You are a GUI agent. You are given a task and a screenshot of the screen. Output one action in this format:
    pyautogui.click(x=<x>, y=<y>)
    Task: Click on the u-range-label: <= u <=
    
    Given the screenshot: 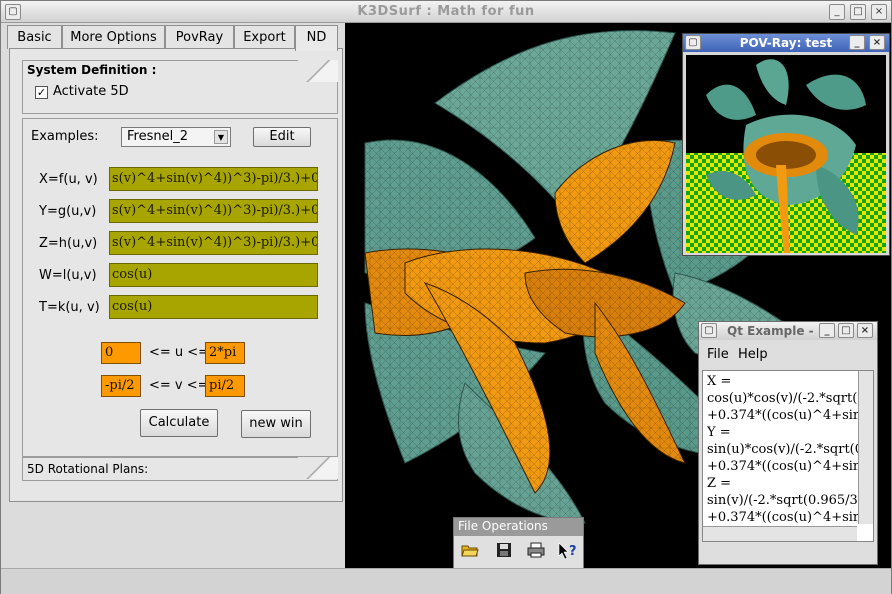 What is the action you would take?
    pyautogui.click(x=179, y=352)
    